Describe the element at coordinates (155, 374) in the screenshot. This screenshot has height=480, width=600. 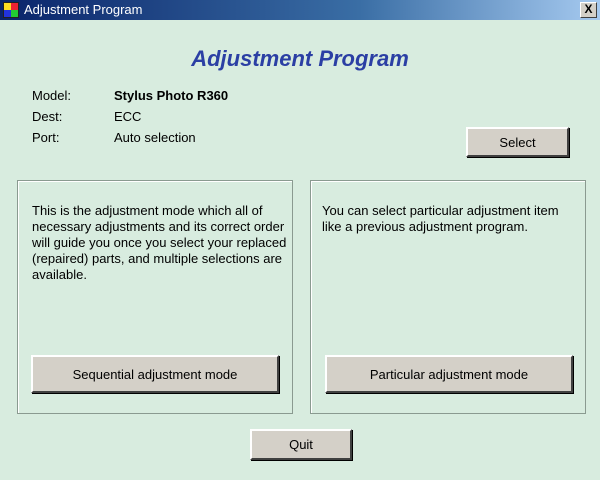
I see `sequential-adjustment-mode-button: Sequential adjustment mode` at that location.